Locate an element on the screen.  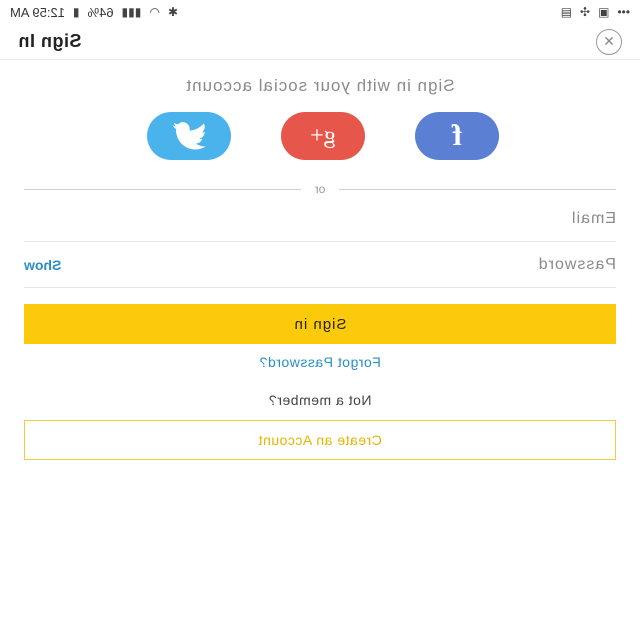
battery-icon: ▮ is located at coordinates (76, 12).